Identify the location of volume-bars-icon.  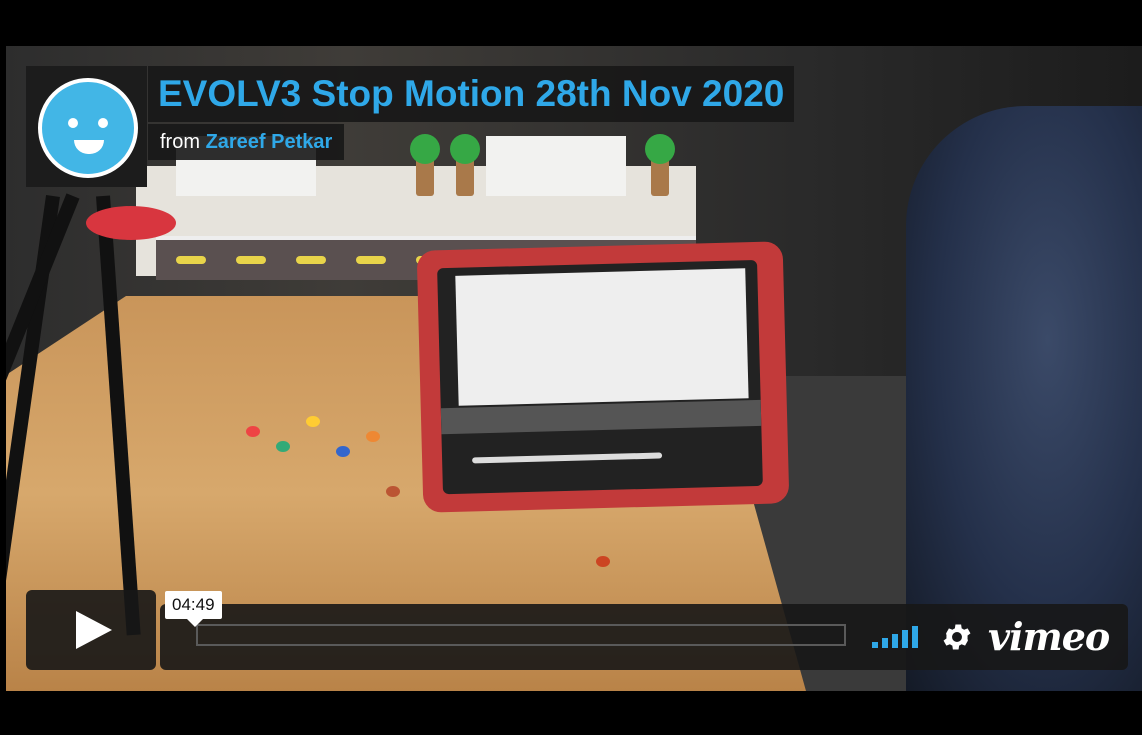
(896, 637).